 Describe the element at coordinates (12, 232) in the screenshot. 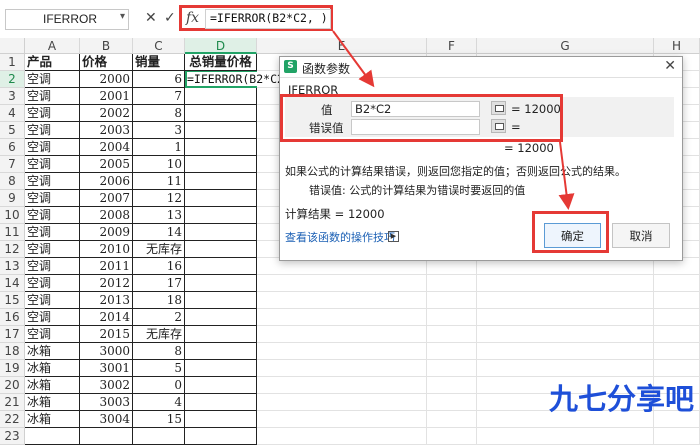

I see `row-header: 11` at that location.